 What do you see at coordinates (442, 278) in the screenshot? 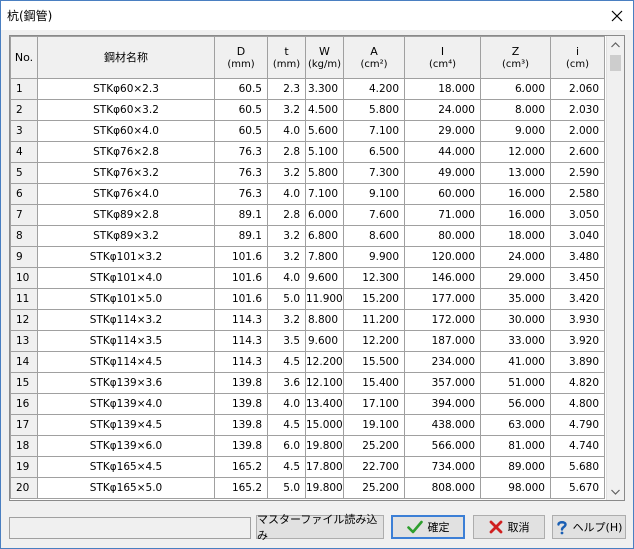
I see `table-cell: 146.000` at bounding box center [442, 278].